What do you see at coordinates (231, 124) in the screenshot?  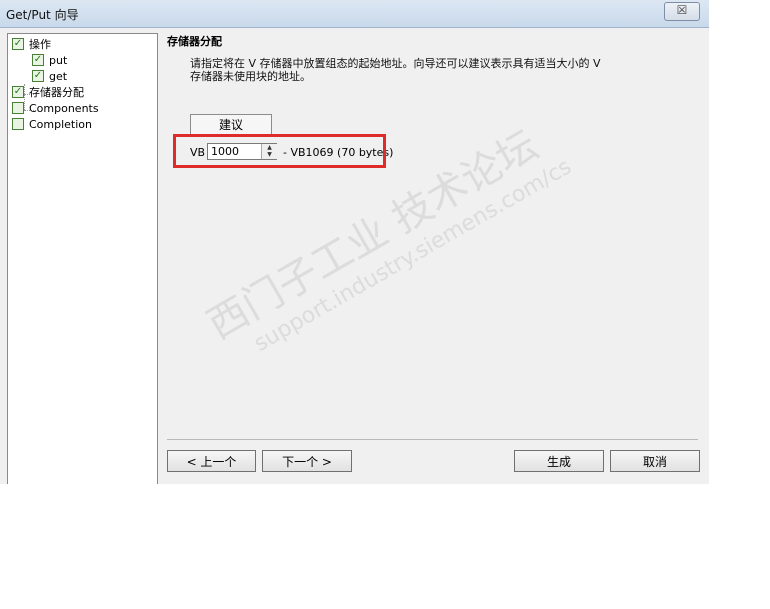 I see `suggest-button: 建议` at bounding box center [231, 124].